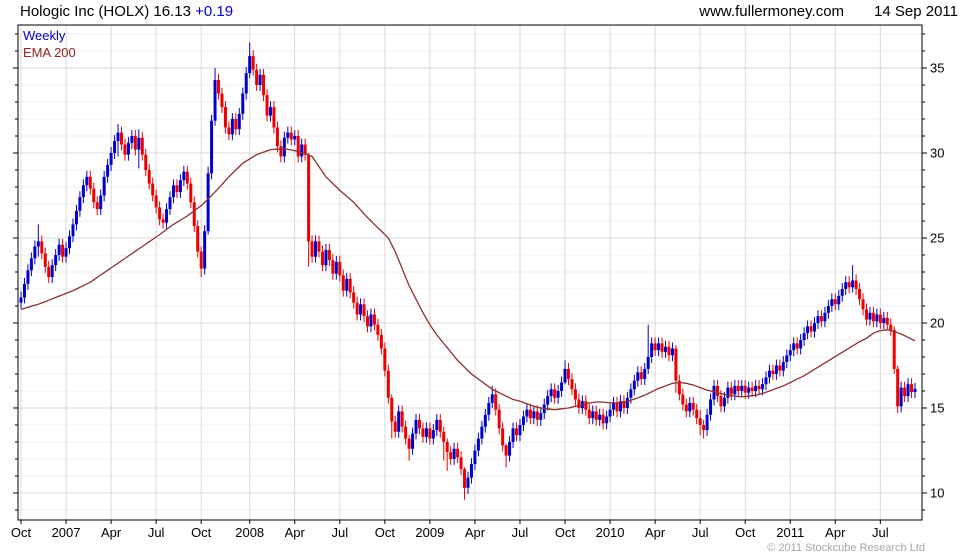  Describe the element at coordinates (916, 11) in the screenshot. I see `chart-date: 14 Sep 2011` at that location.